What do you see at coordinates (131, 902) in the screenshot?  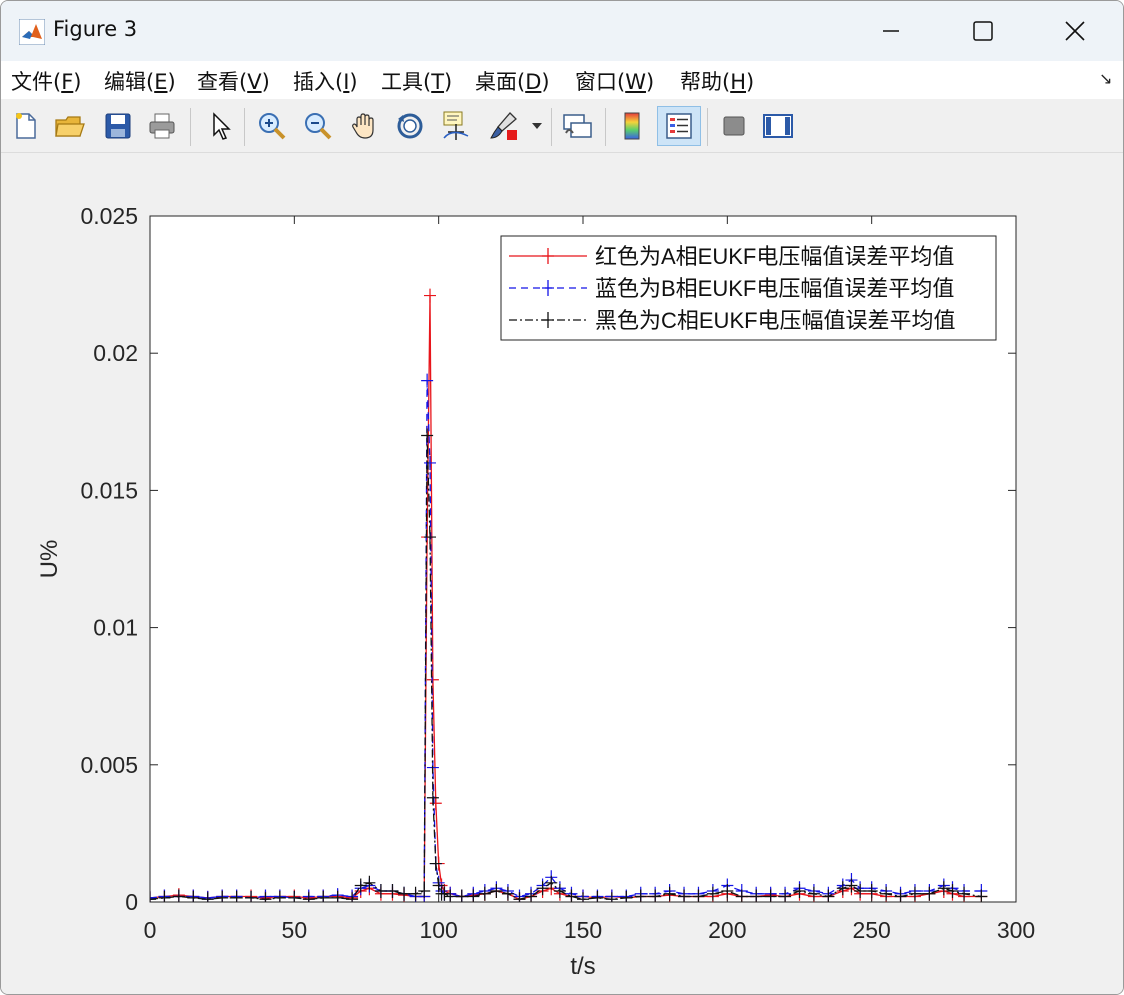 I see `y-tick-label: 0` at bounding box center [131, 902].